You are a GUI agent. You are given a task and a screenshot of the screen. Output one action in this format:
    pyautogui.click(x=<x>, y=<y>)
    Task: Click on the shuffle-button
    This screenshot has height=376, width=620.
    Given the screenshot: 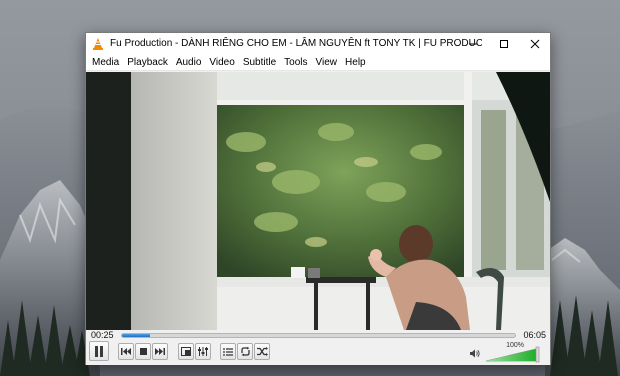 What is the action you would take?
    pyautogui.click(x=262, y=351)
    